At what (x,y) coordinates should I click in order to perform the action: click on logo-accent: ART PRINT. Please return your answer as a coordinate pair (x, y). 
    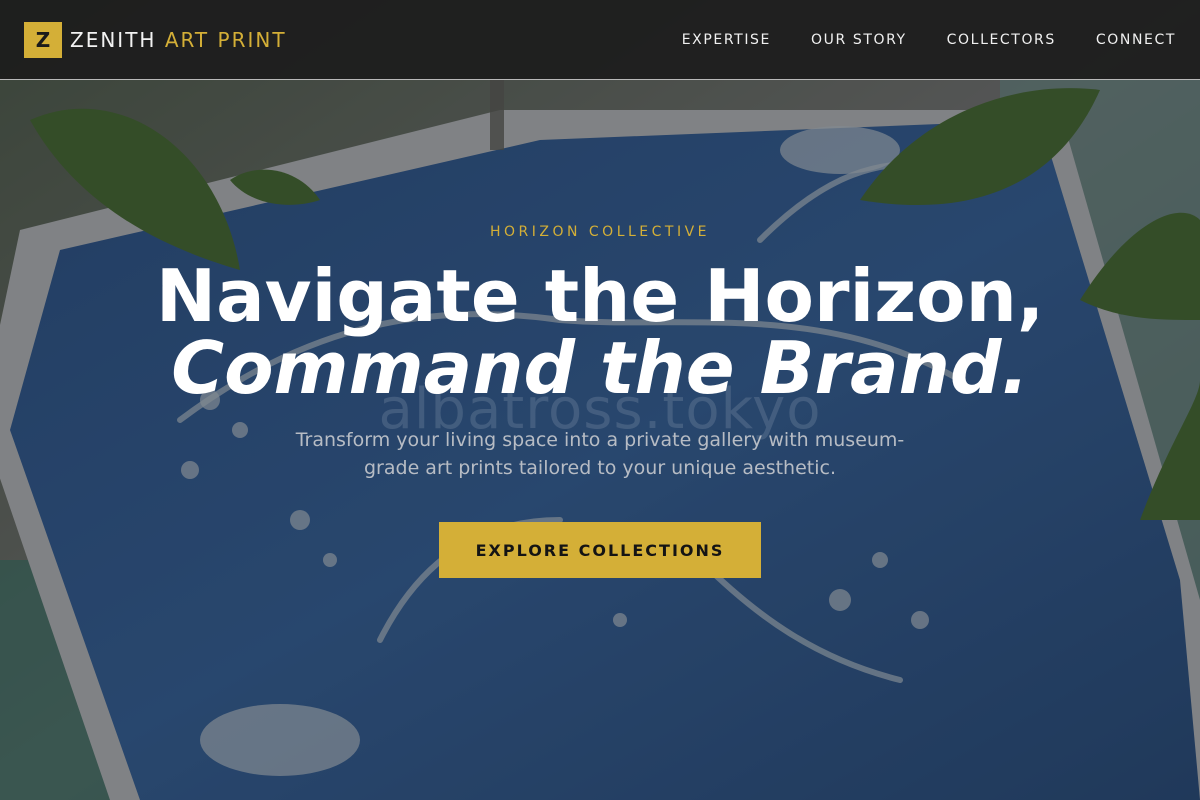
    Looking at the image, I should click on (225, 39).